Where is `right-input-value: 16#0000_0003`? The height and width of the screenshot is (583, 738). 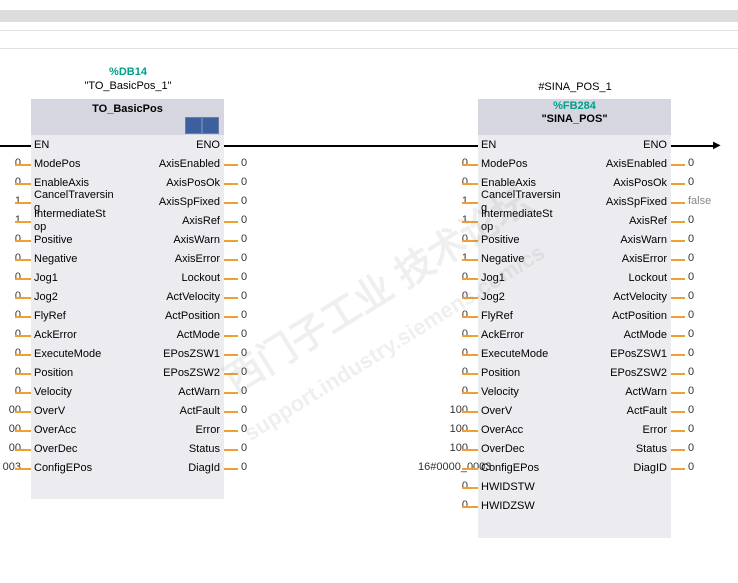
right-input-value: 16#0000_0003 is located at coordinates (454, 467).